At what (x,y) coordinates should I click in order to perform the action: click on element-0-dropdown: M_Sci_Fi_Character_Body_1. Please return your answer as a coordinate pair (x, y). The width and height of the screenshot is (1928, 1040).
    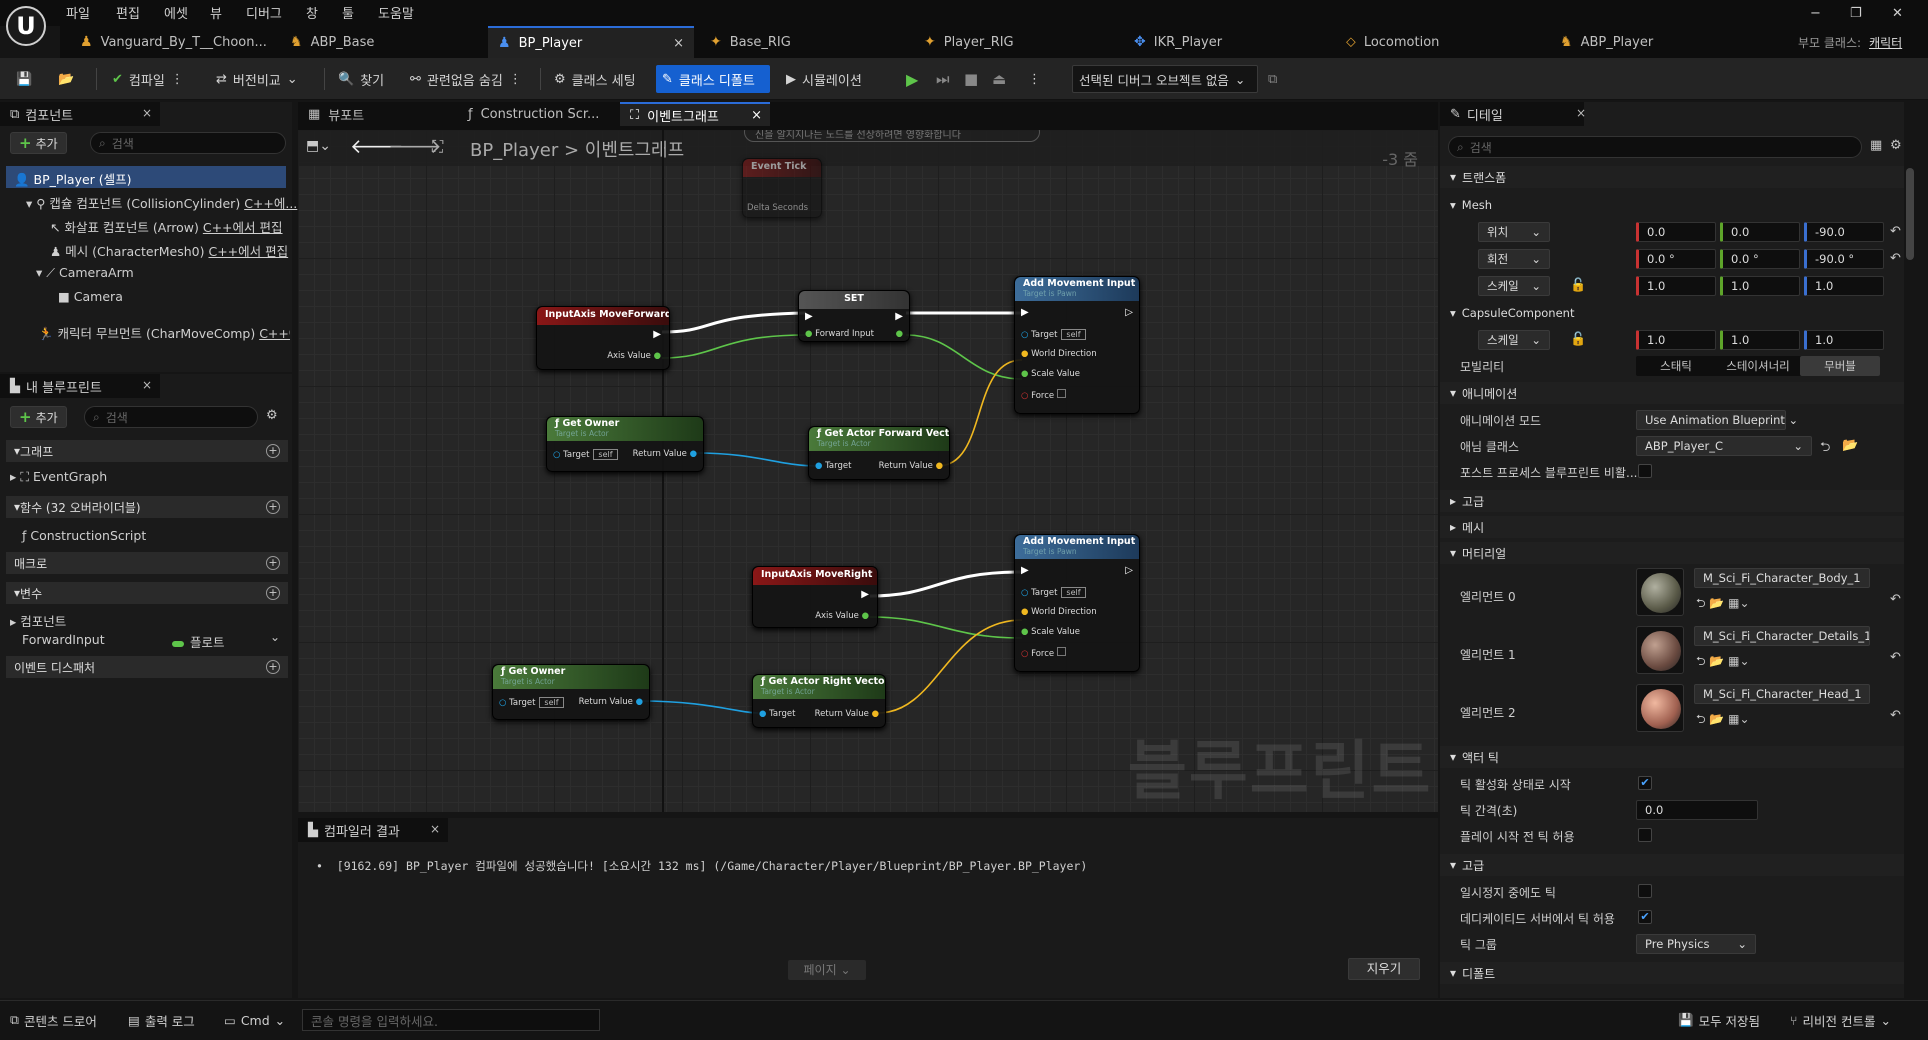
    Looking at the image, I should click on (1782, 578).